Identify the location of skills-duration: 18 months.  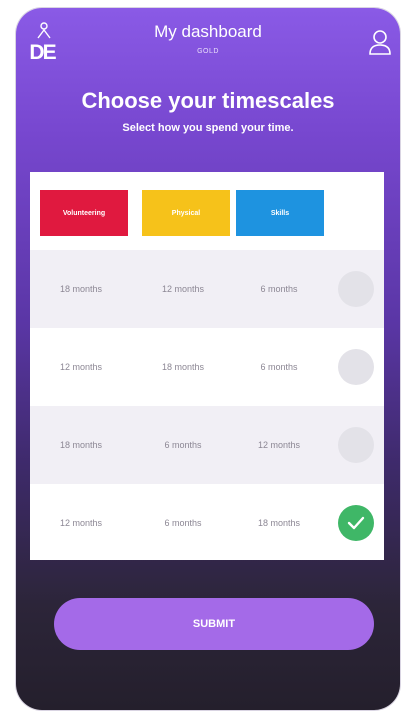
(279, 523).